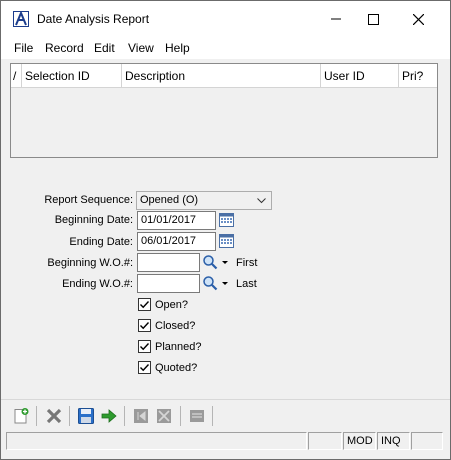  I want to click on go-icon, so click(109, 416).